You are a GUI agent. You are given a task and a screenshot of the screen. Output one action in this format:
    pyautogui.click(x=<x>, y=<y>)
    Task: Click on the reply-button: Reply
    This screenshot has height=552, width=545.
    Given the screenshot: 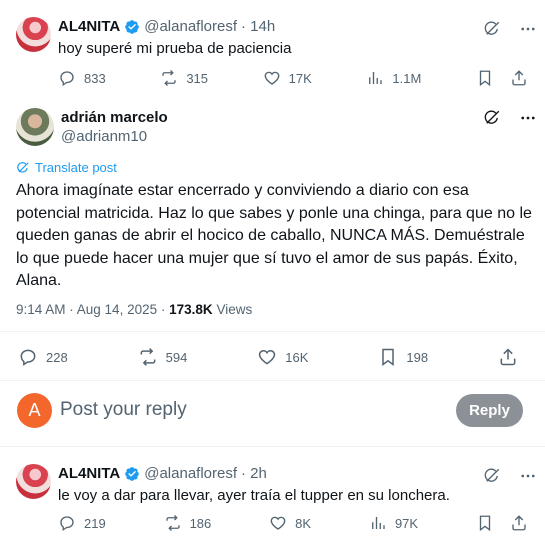 What is the action you would take?
    pyautogui.click(x=489, y=410)
    